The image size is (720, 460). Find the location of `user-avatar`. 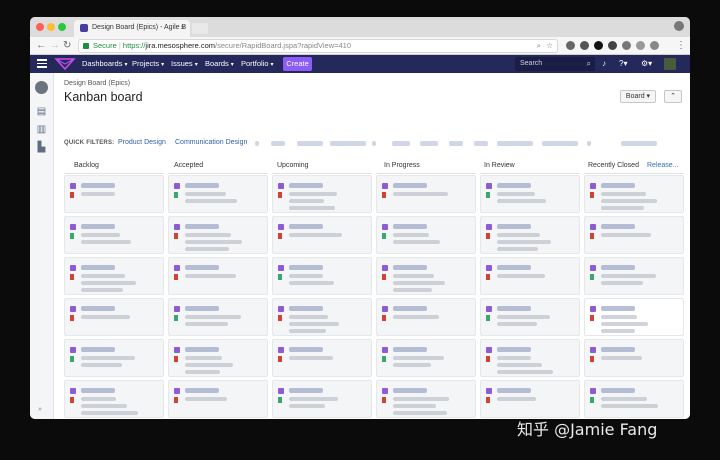

user-avatar is located at coordinates (670, 64).